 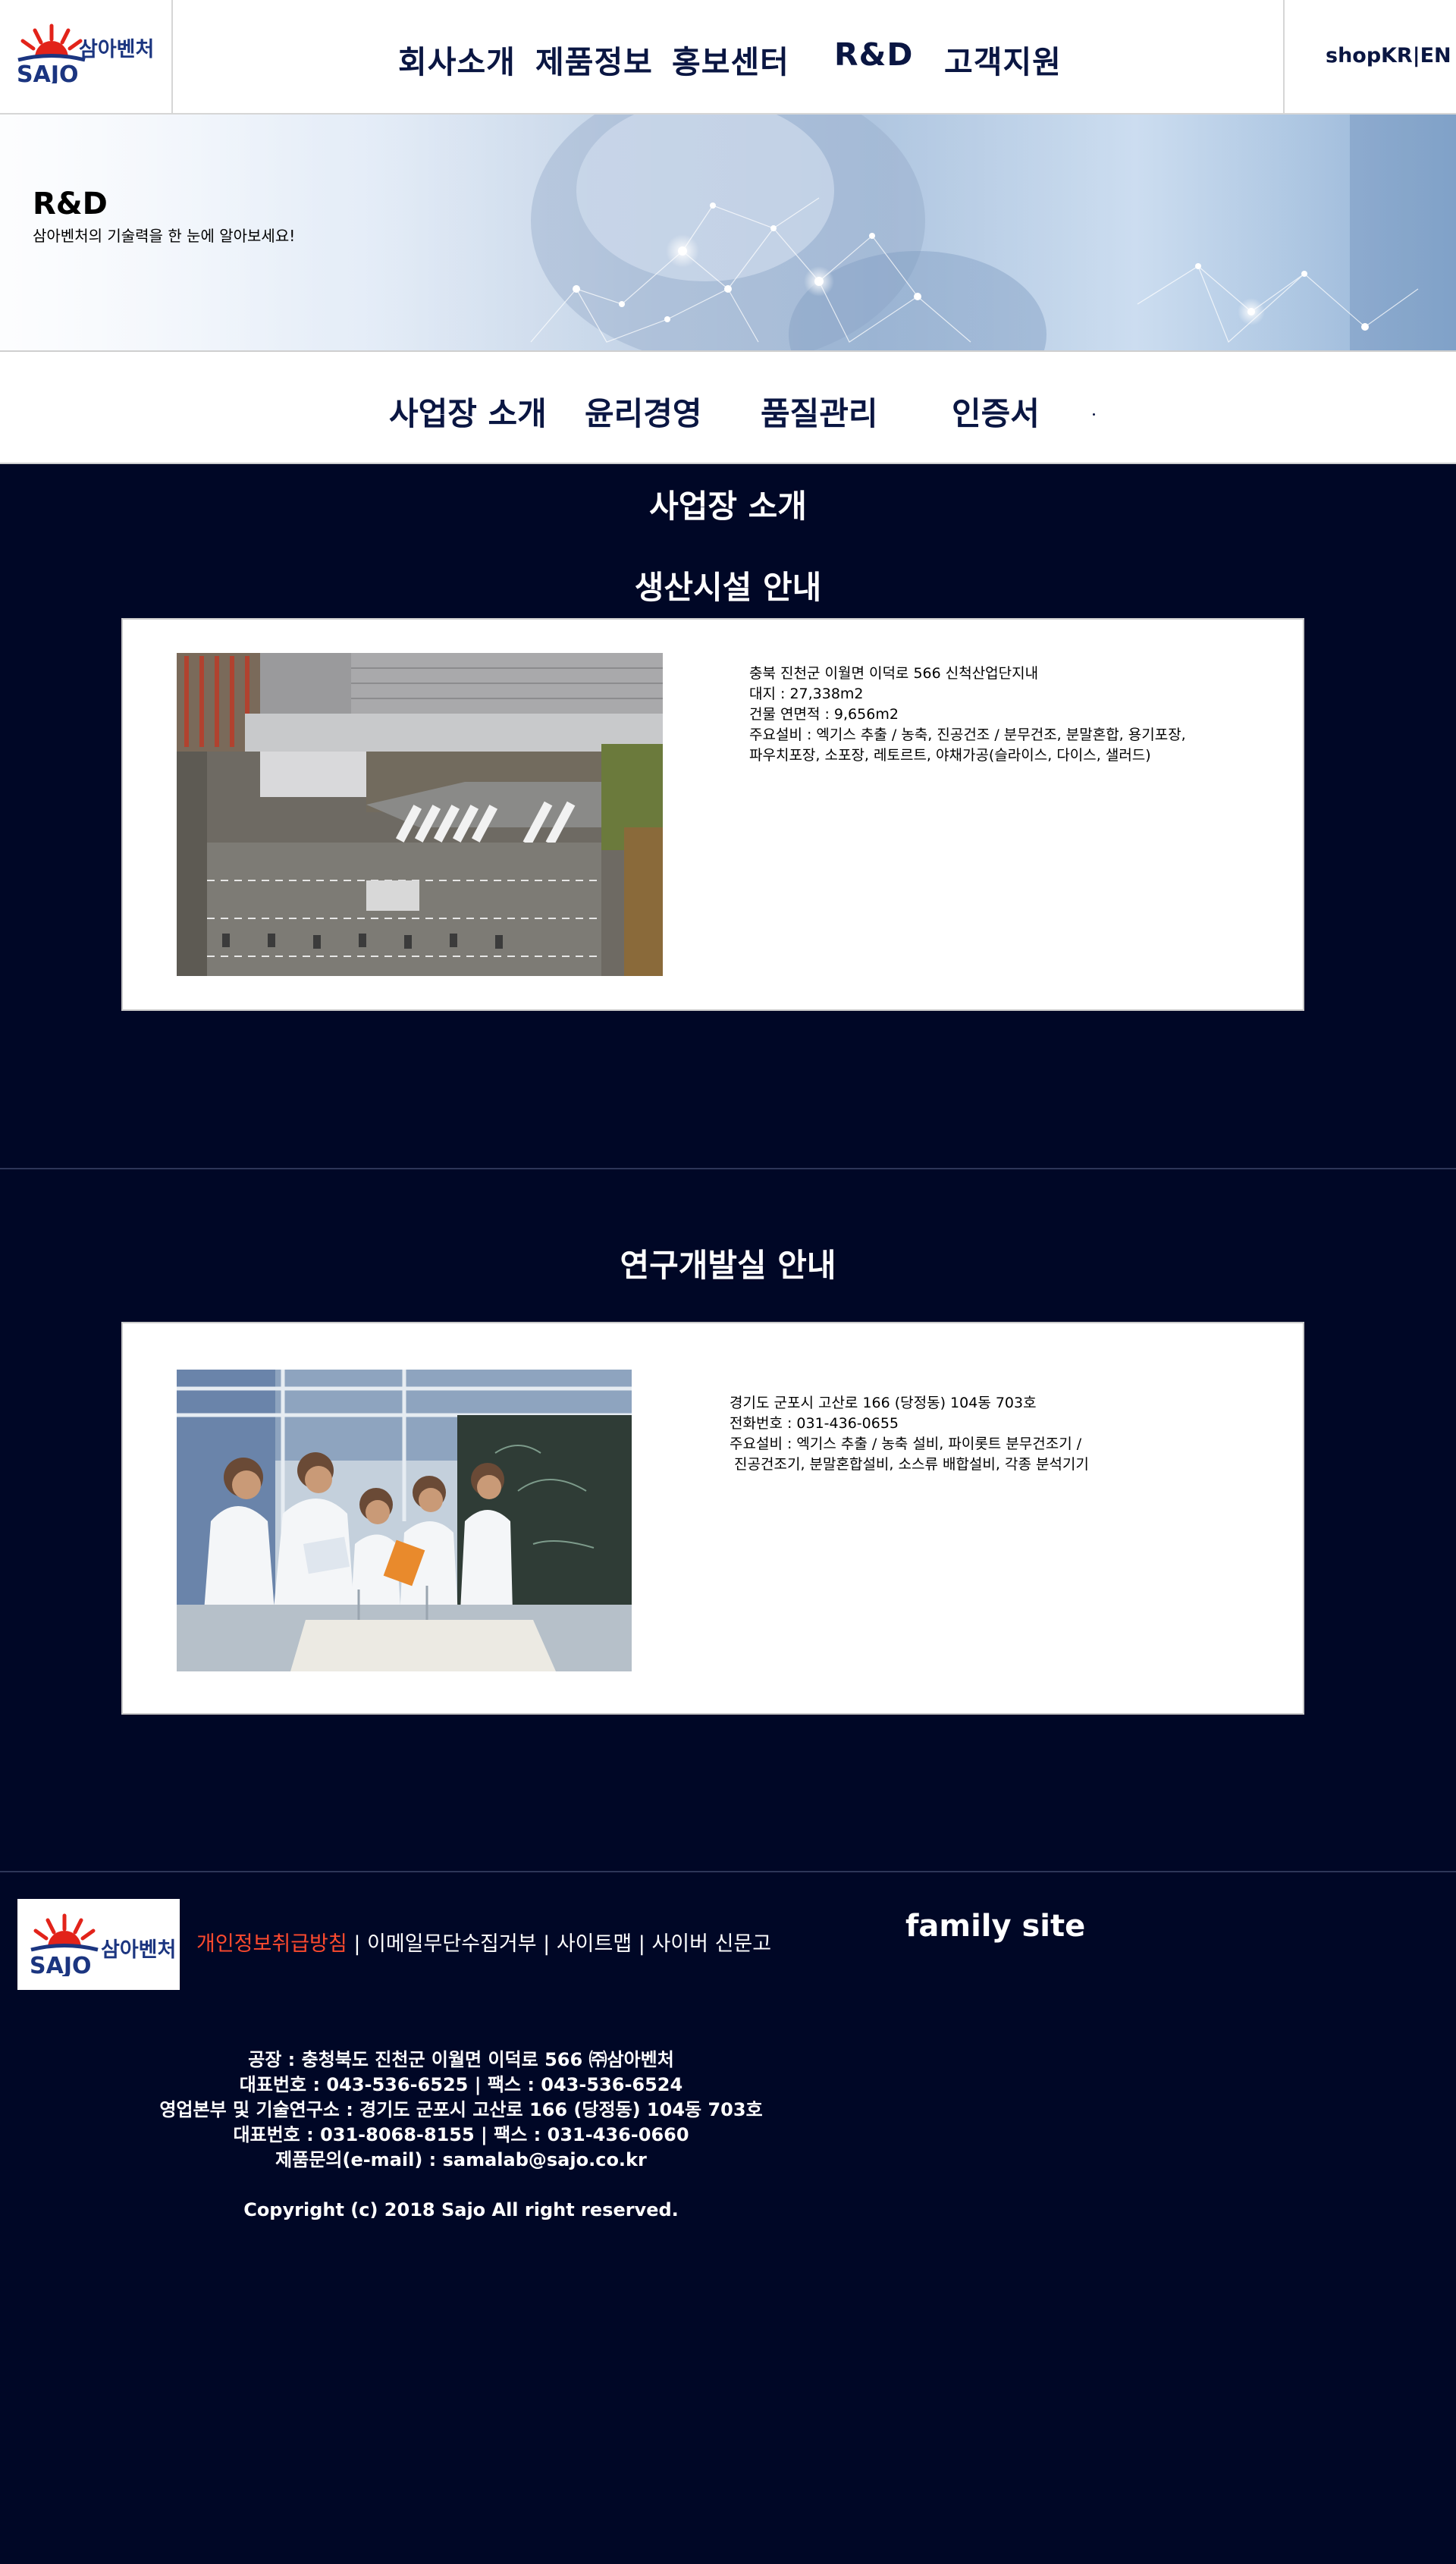 What do you see at coordinates (711, 1944) in the screenshot?
I see `cyber-report-link: 사이버 신문고` at bounding box center [711, 1944].